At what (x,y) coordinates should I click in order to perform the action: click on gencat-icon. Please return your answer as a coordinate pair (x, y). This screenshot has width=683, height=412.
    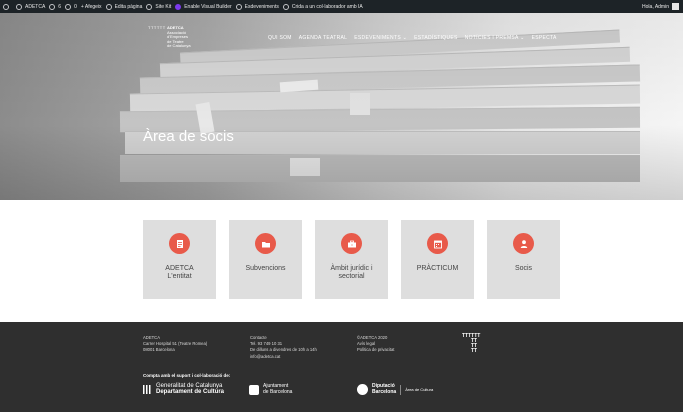
    Looking at the image, I should click on (147, 389).